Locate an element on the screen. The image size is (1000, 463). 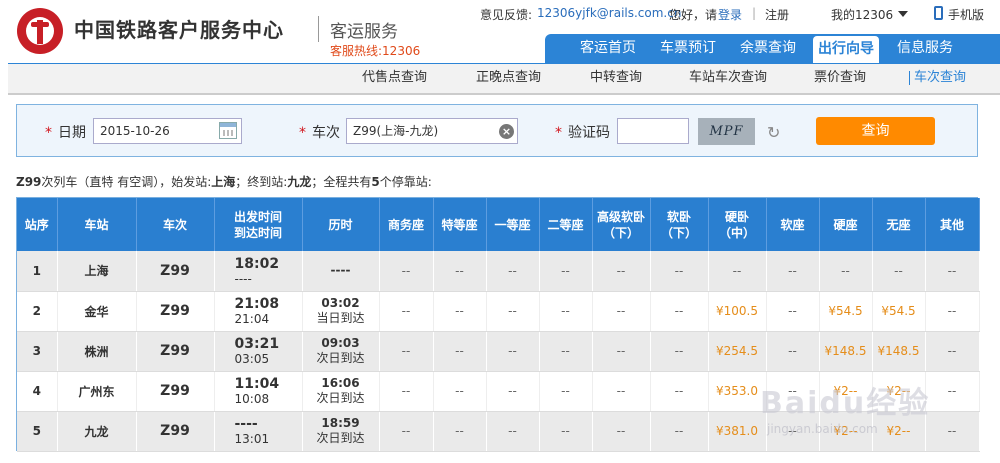
nav-item-home: 客运首页 is located at coordinates (608, 48).